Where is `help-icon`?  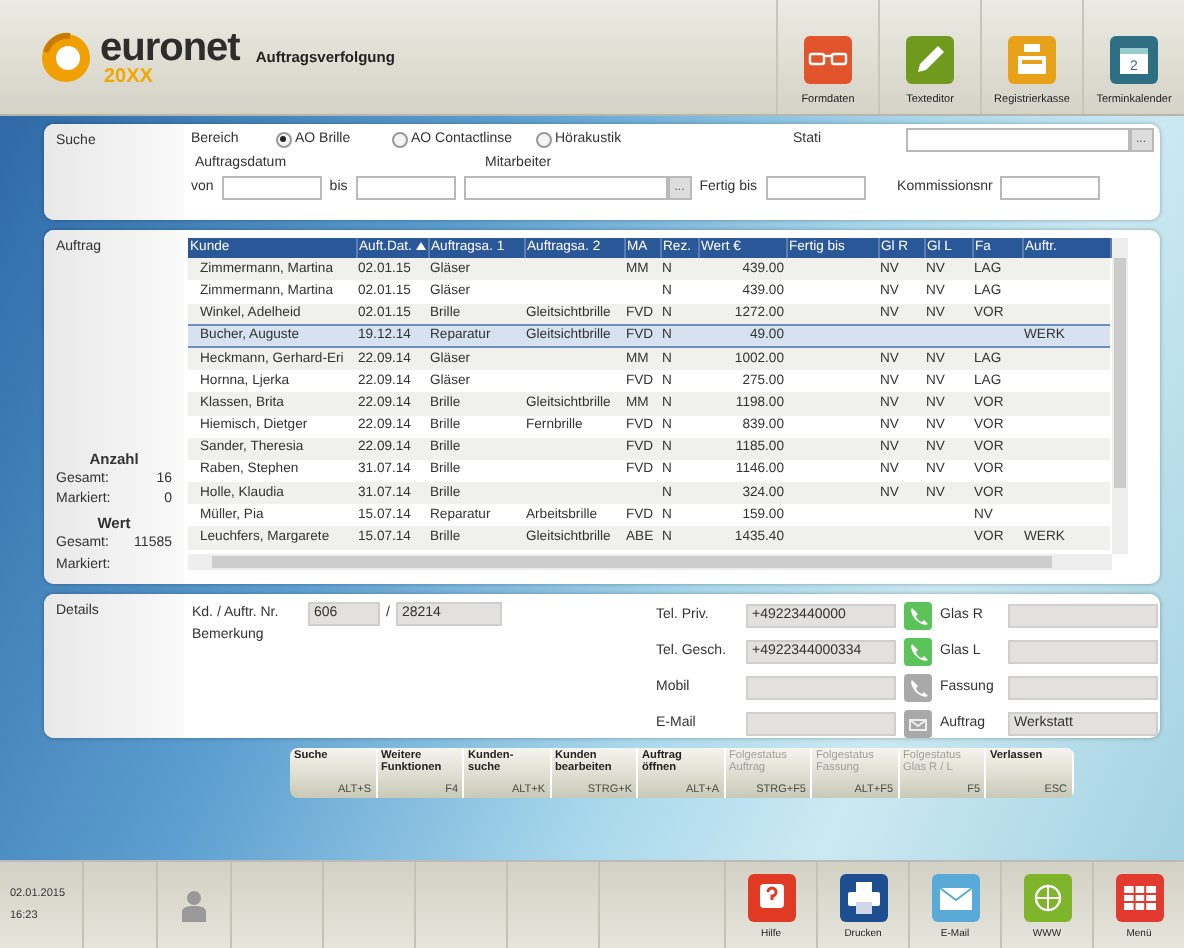
help-icon is located at coordinates (771, 897).